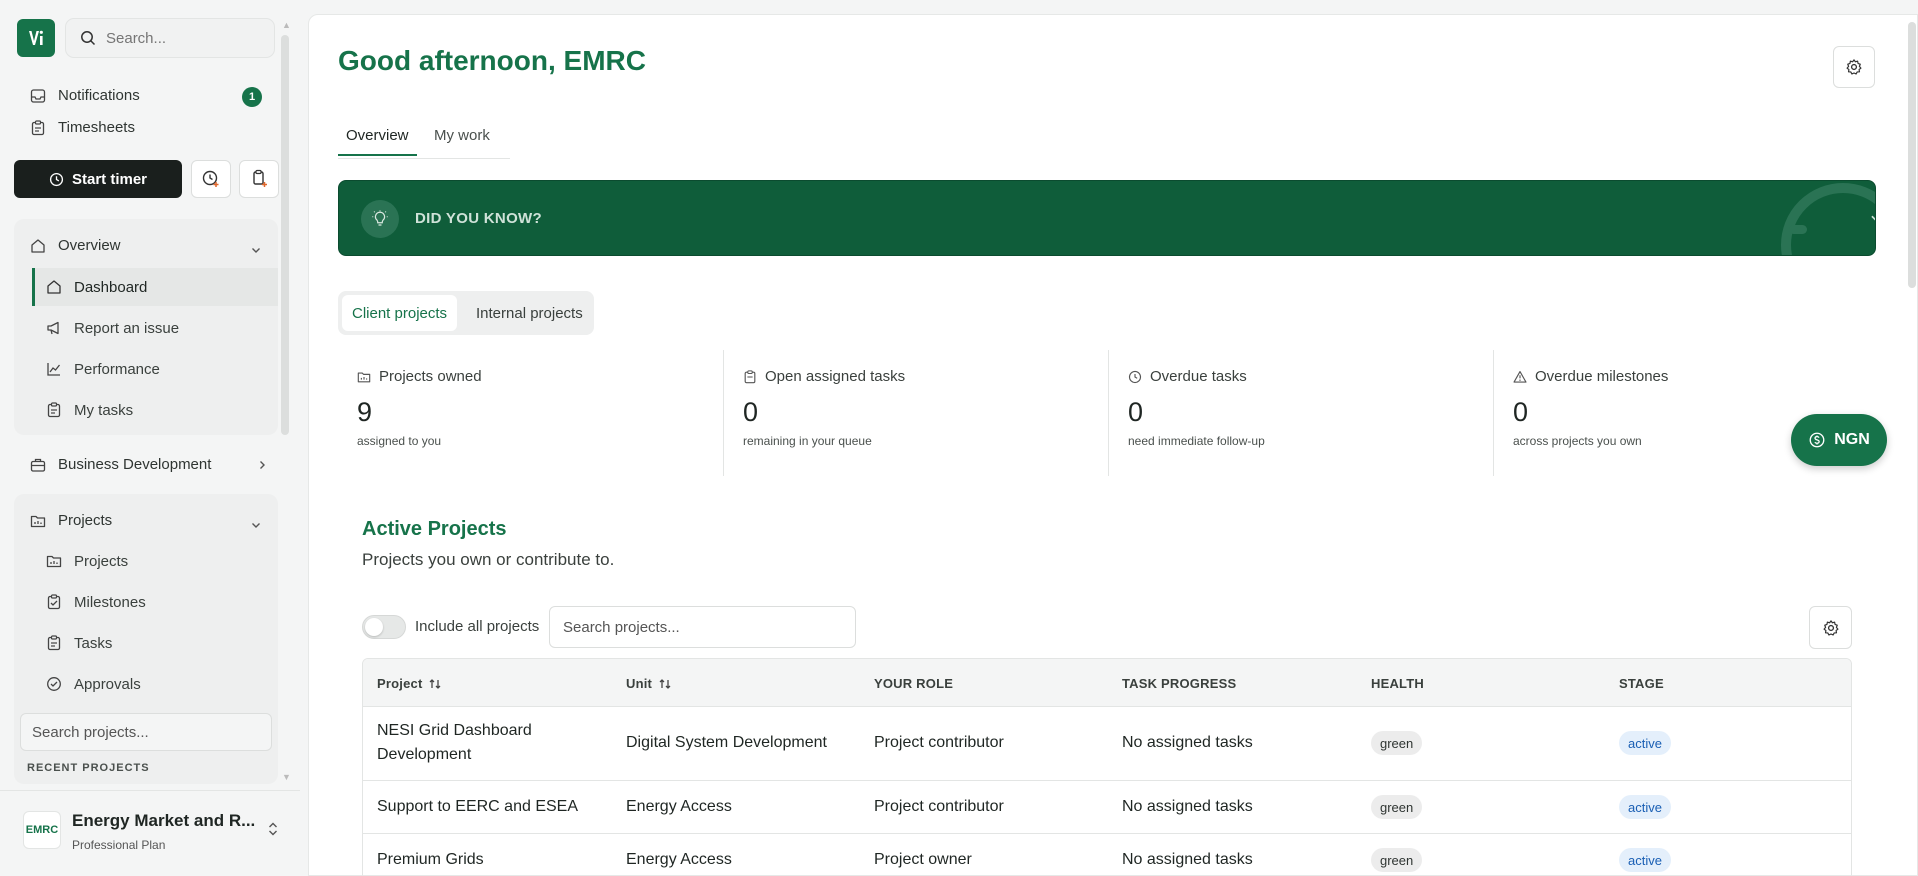 This screenshot has height=876, width=1918. Describe the element at coordinates (1912, 155) in the screenshot. I see `main-scrollbar` at that location.